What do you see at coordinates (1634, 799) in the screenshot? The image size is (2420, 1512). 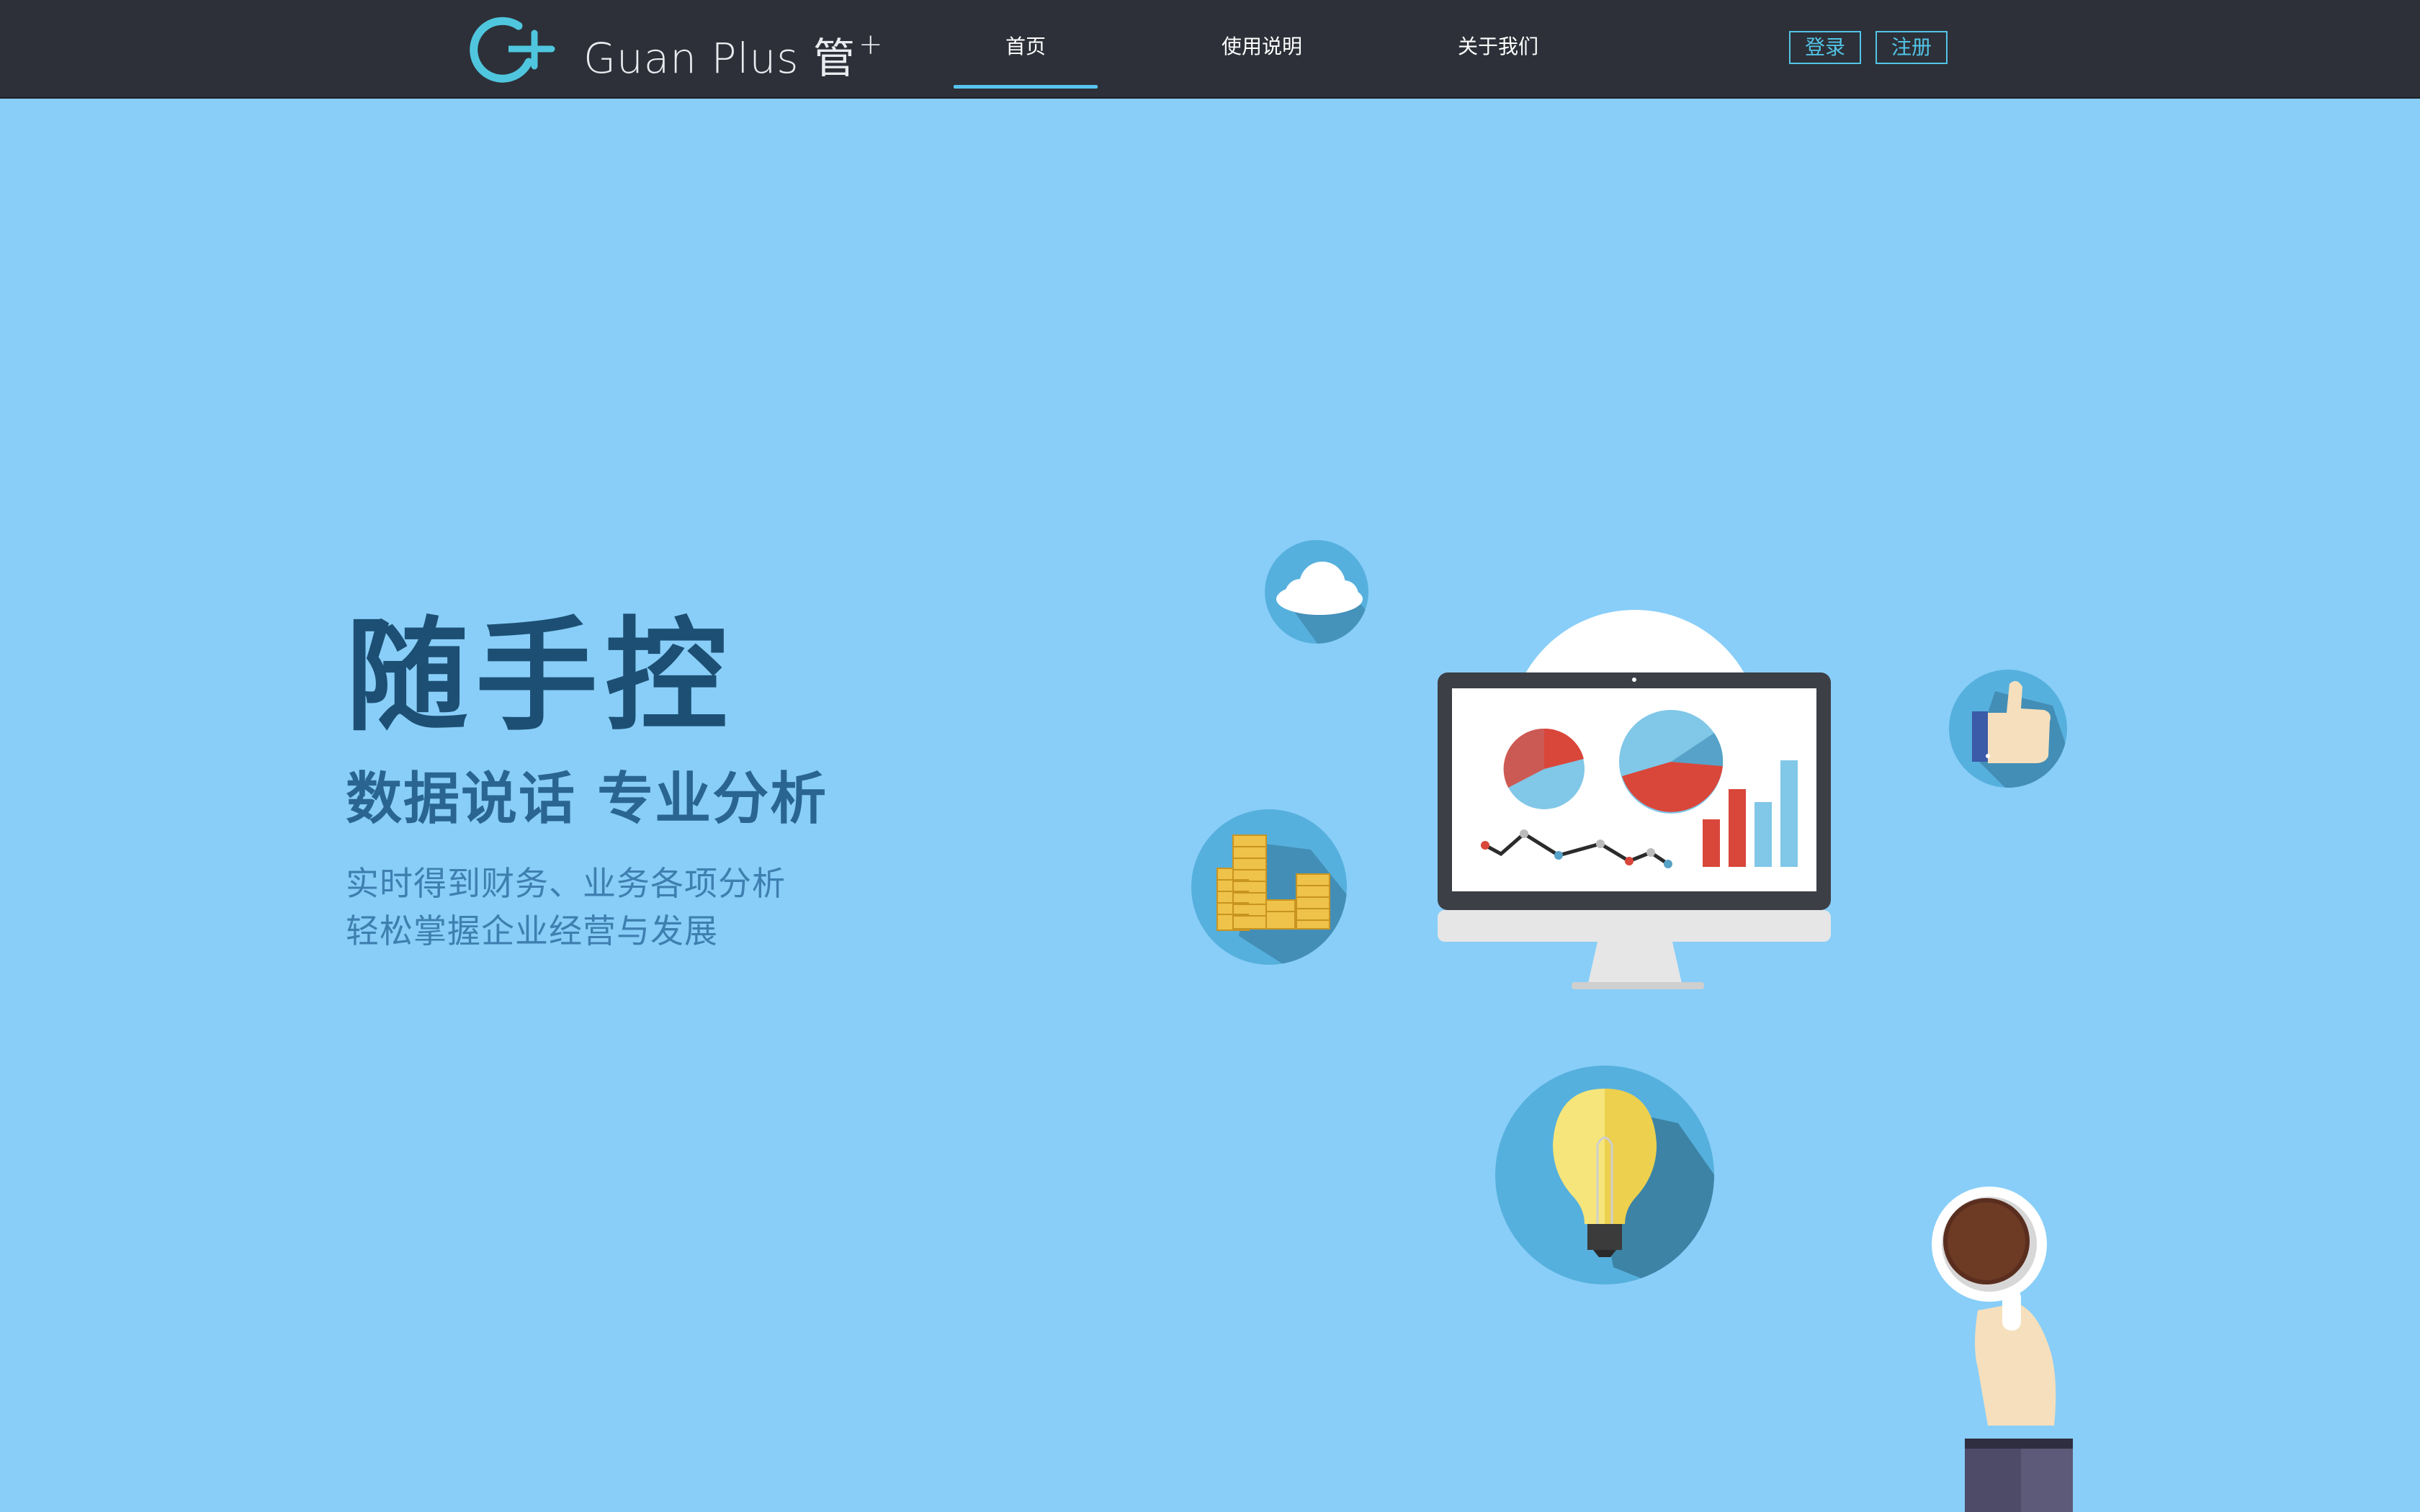 I see `monitor-icon` at bounding box center [1634, 799].